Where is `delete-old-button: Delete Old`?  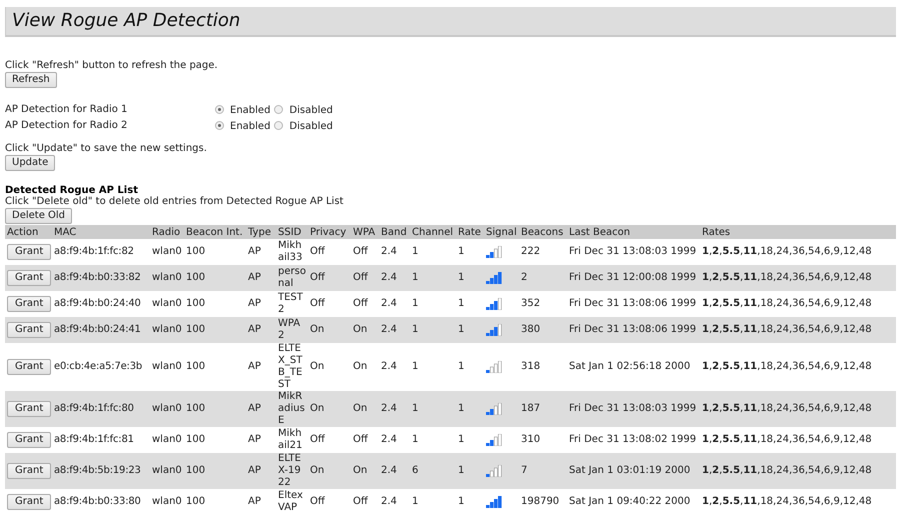
delete-old-button: Delete Old is located at coordinates (38, 216).